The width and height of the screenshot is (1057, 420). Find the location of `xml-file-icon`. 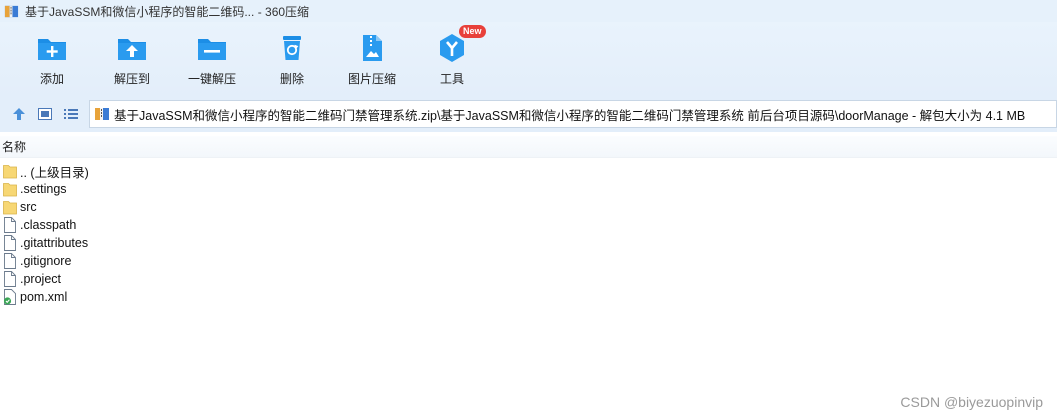

xml-file-icon is located at coordinates (9, 297).